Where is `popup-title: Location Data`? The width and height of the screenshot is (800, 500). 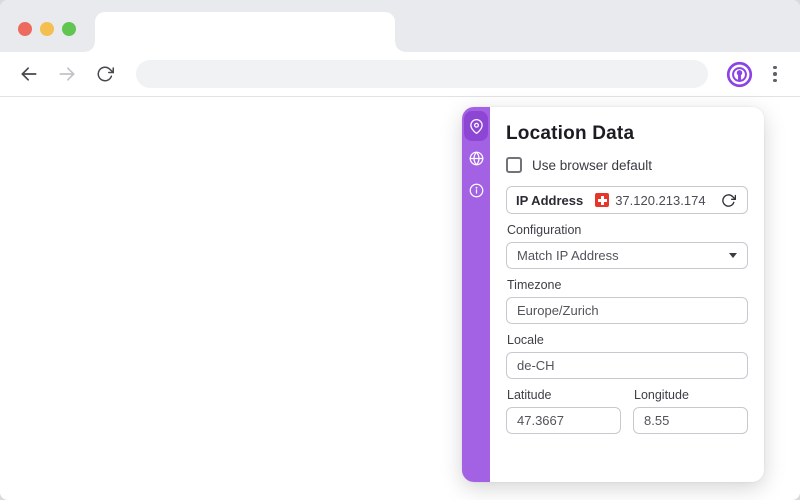 popup-title: Location Data is located at coordinates (570, 133).